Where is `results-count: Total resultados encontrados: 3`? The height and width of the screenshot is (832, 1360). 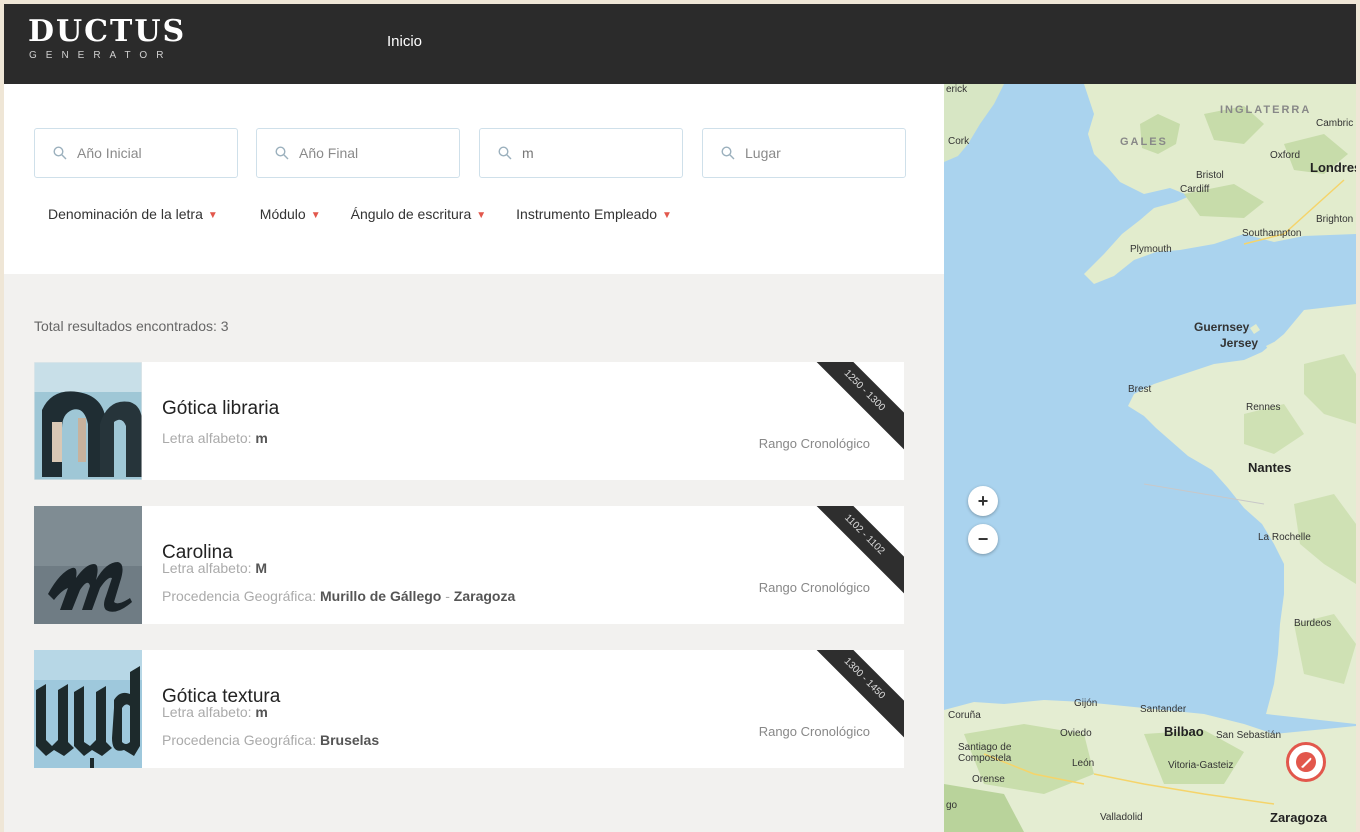
results-count: Total resultados encontrados: 3 is located at coordinates (131, 326).